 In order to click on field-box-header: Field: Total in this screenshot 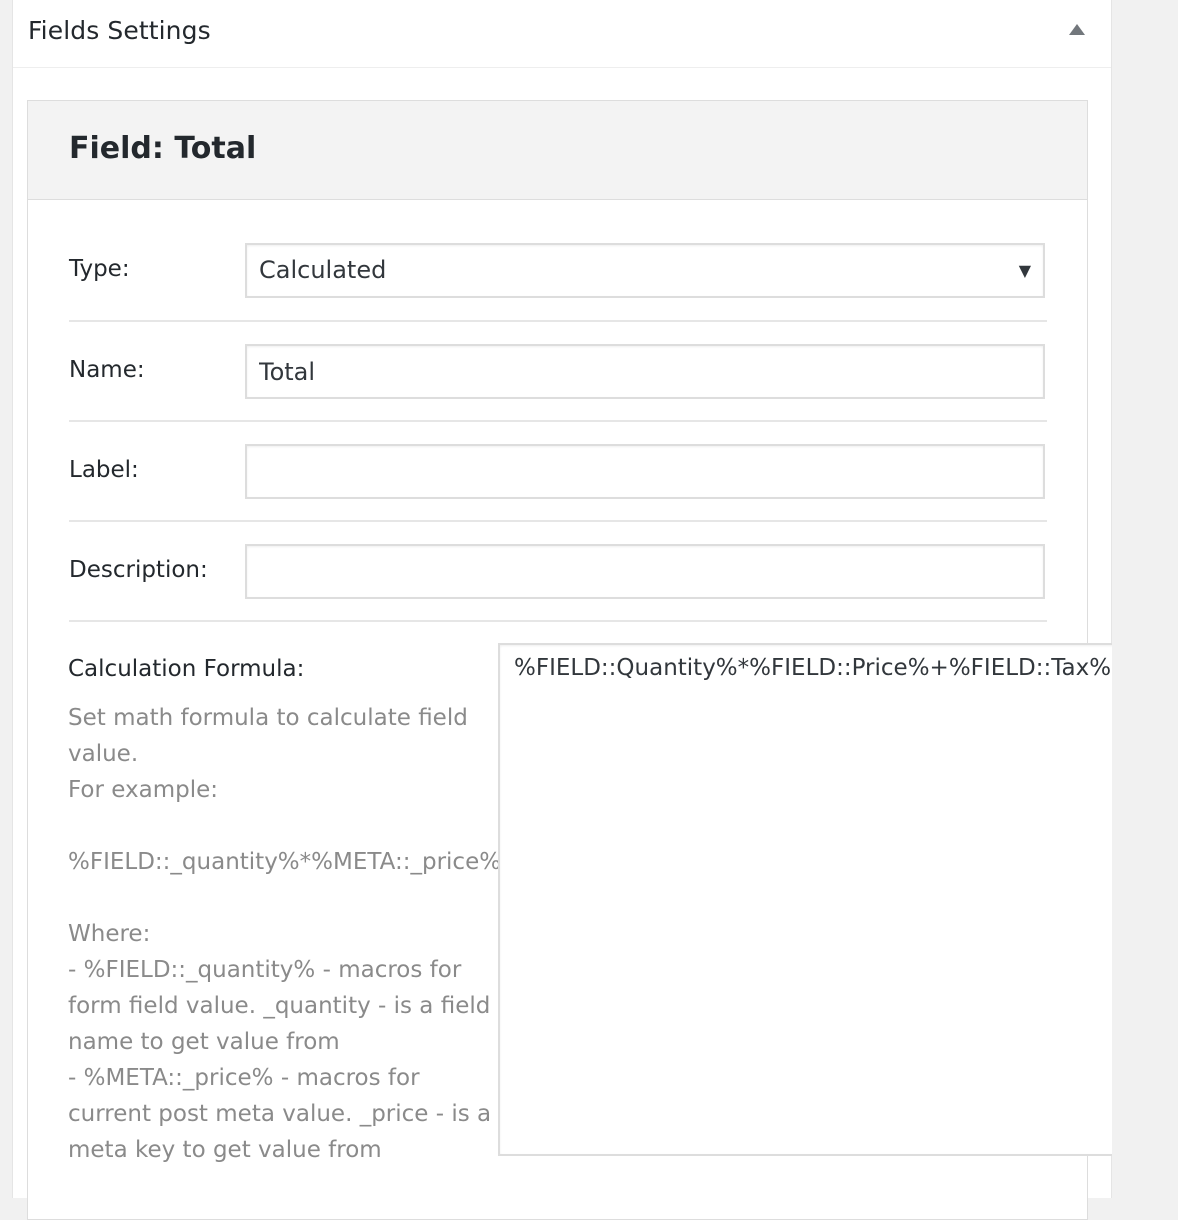, I will do `click(557, 150)`.